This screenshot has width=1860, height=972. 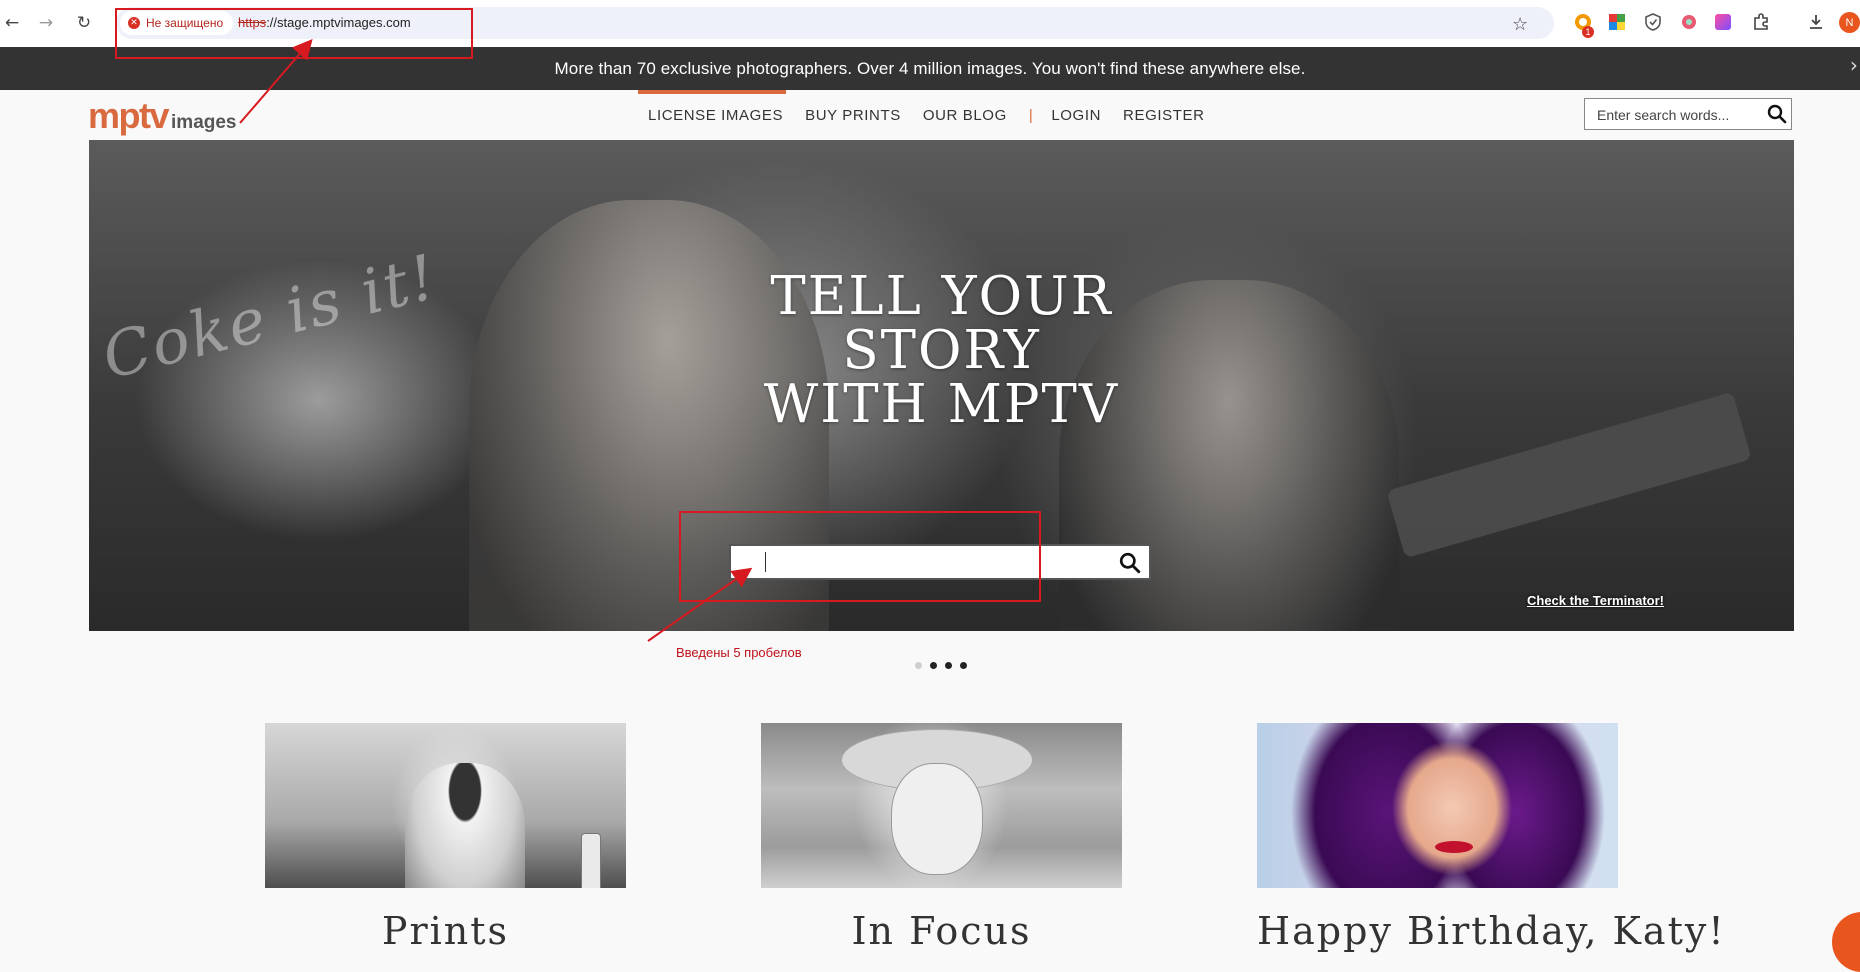 What do you see at coordinates (1846, 942) in the screenshot?
I see `chat-widget-button` at bounding box center [1846, 942].